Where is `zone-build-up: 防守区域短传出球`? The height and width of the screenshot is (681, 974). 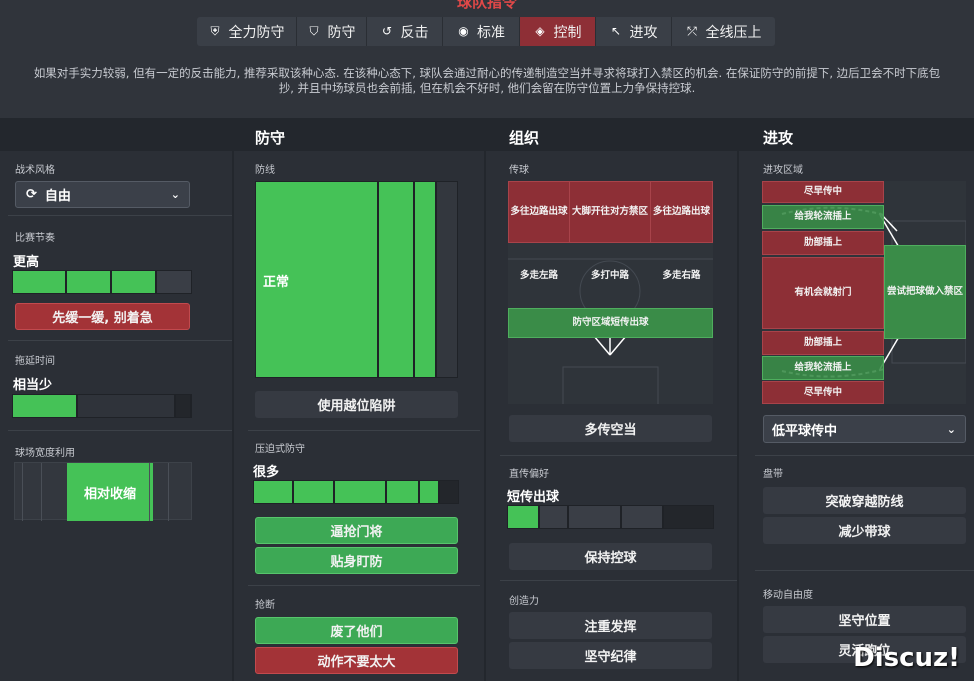 zone-build-up: 防守区域短传出球 is located at coordinates (610, 323).